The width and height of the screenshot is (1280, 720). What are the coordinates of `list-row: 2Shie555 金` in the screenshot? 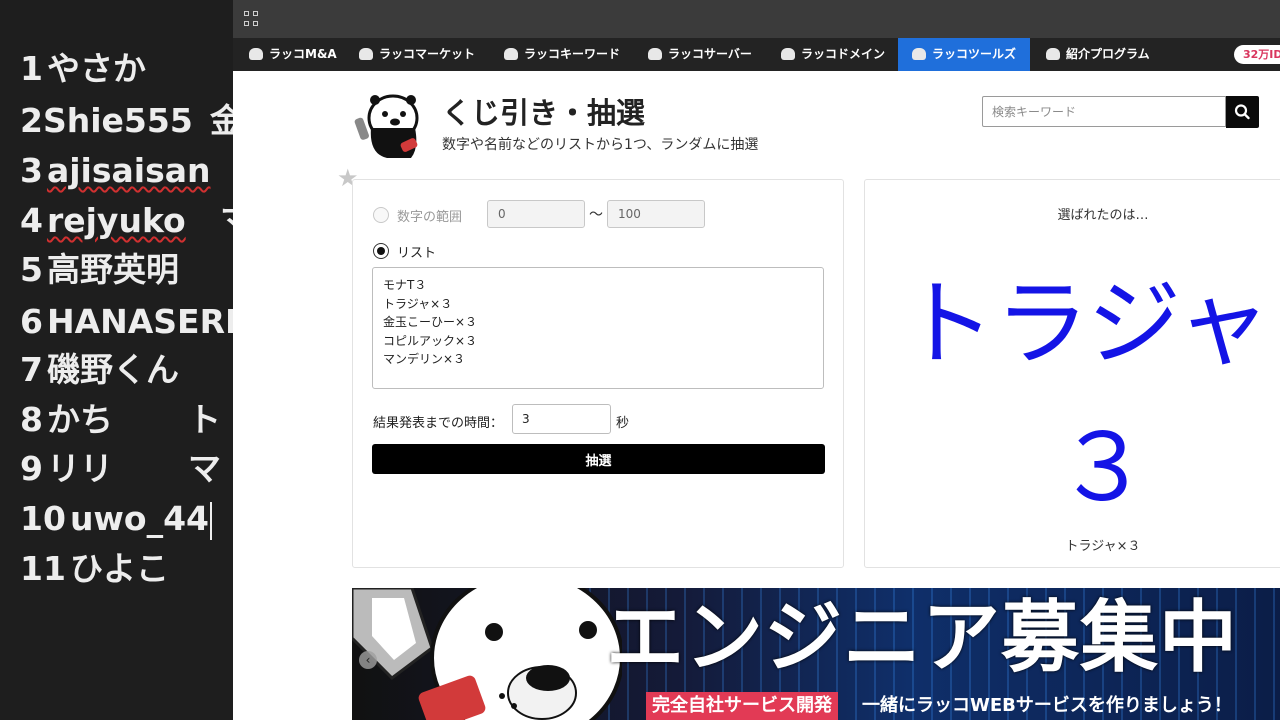 It's located at (126, 121).